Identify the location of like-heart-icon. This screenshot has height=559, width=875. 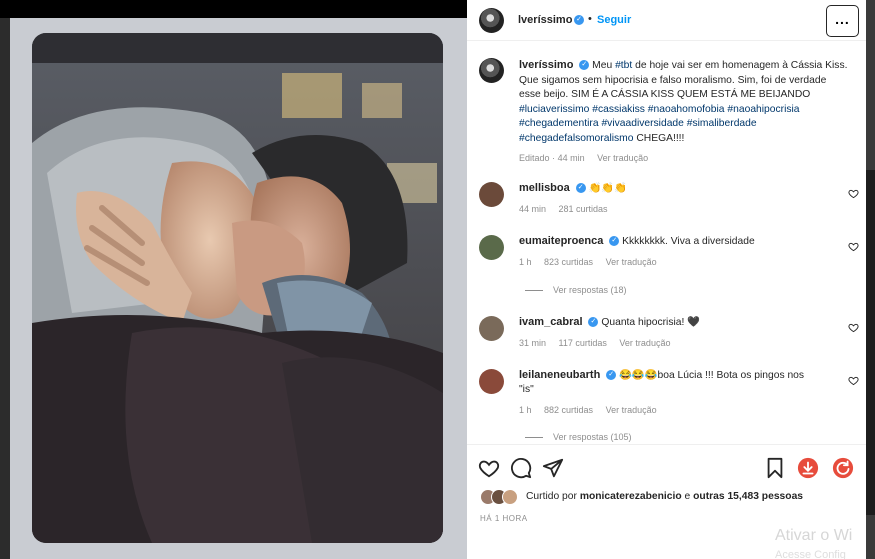
(489, 468).